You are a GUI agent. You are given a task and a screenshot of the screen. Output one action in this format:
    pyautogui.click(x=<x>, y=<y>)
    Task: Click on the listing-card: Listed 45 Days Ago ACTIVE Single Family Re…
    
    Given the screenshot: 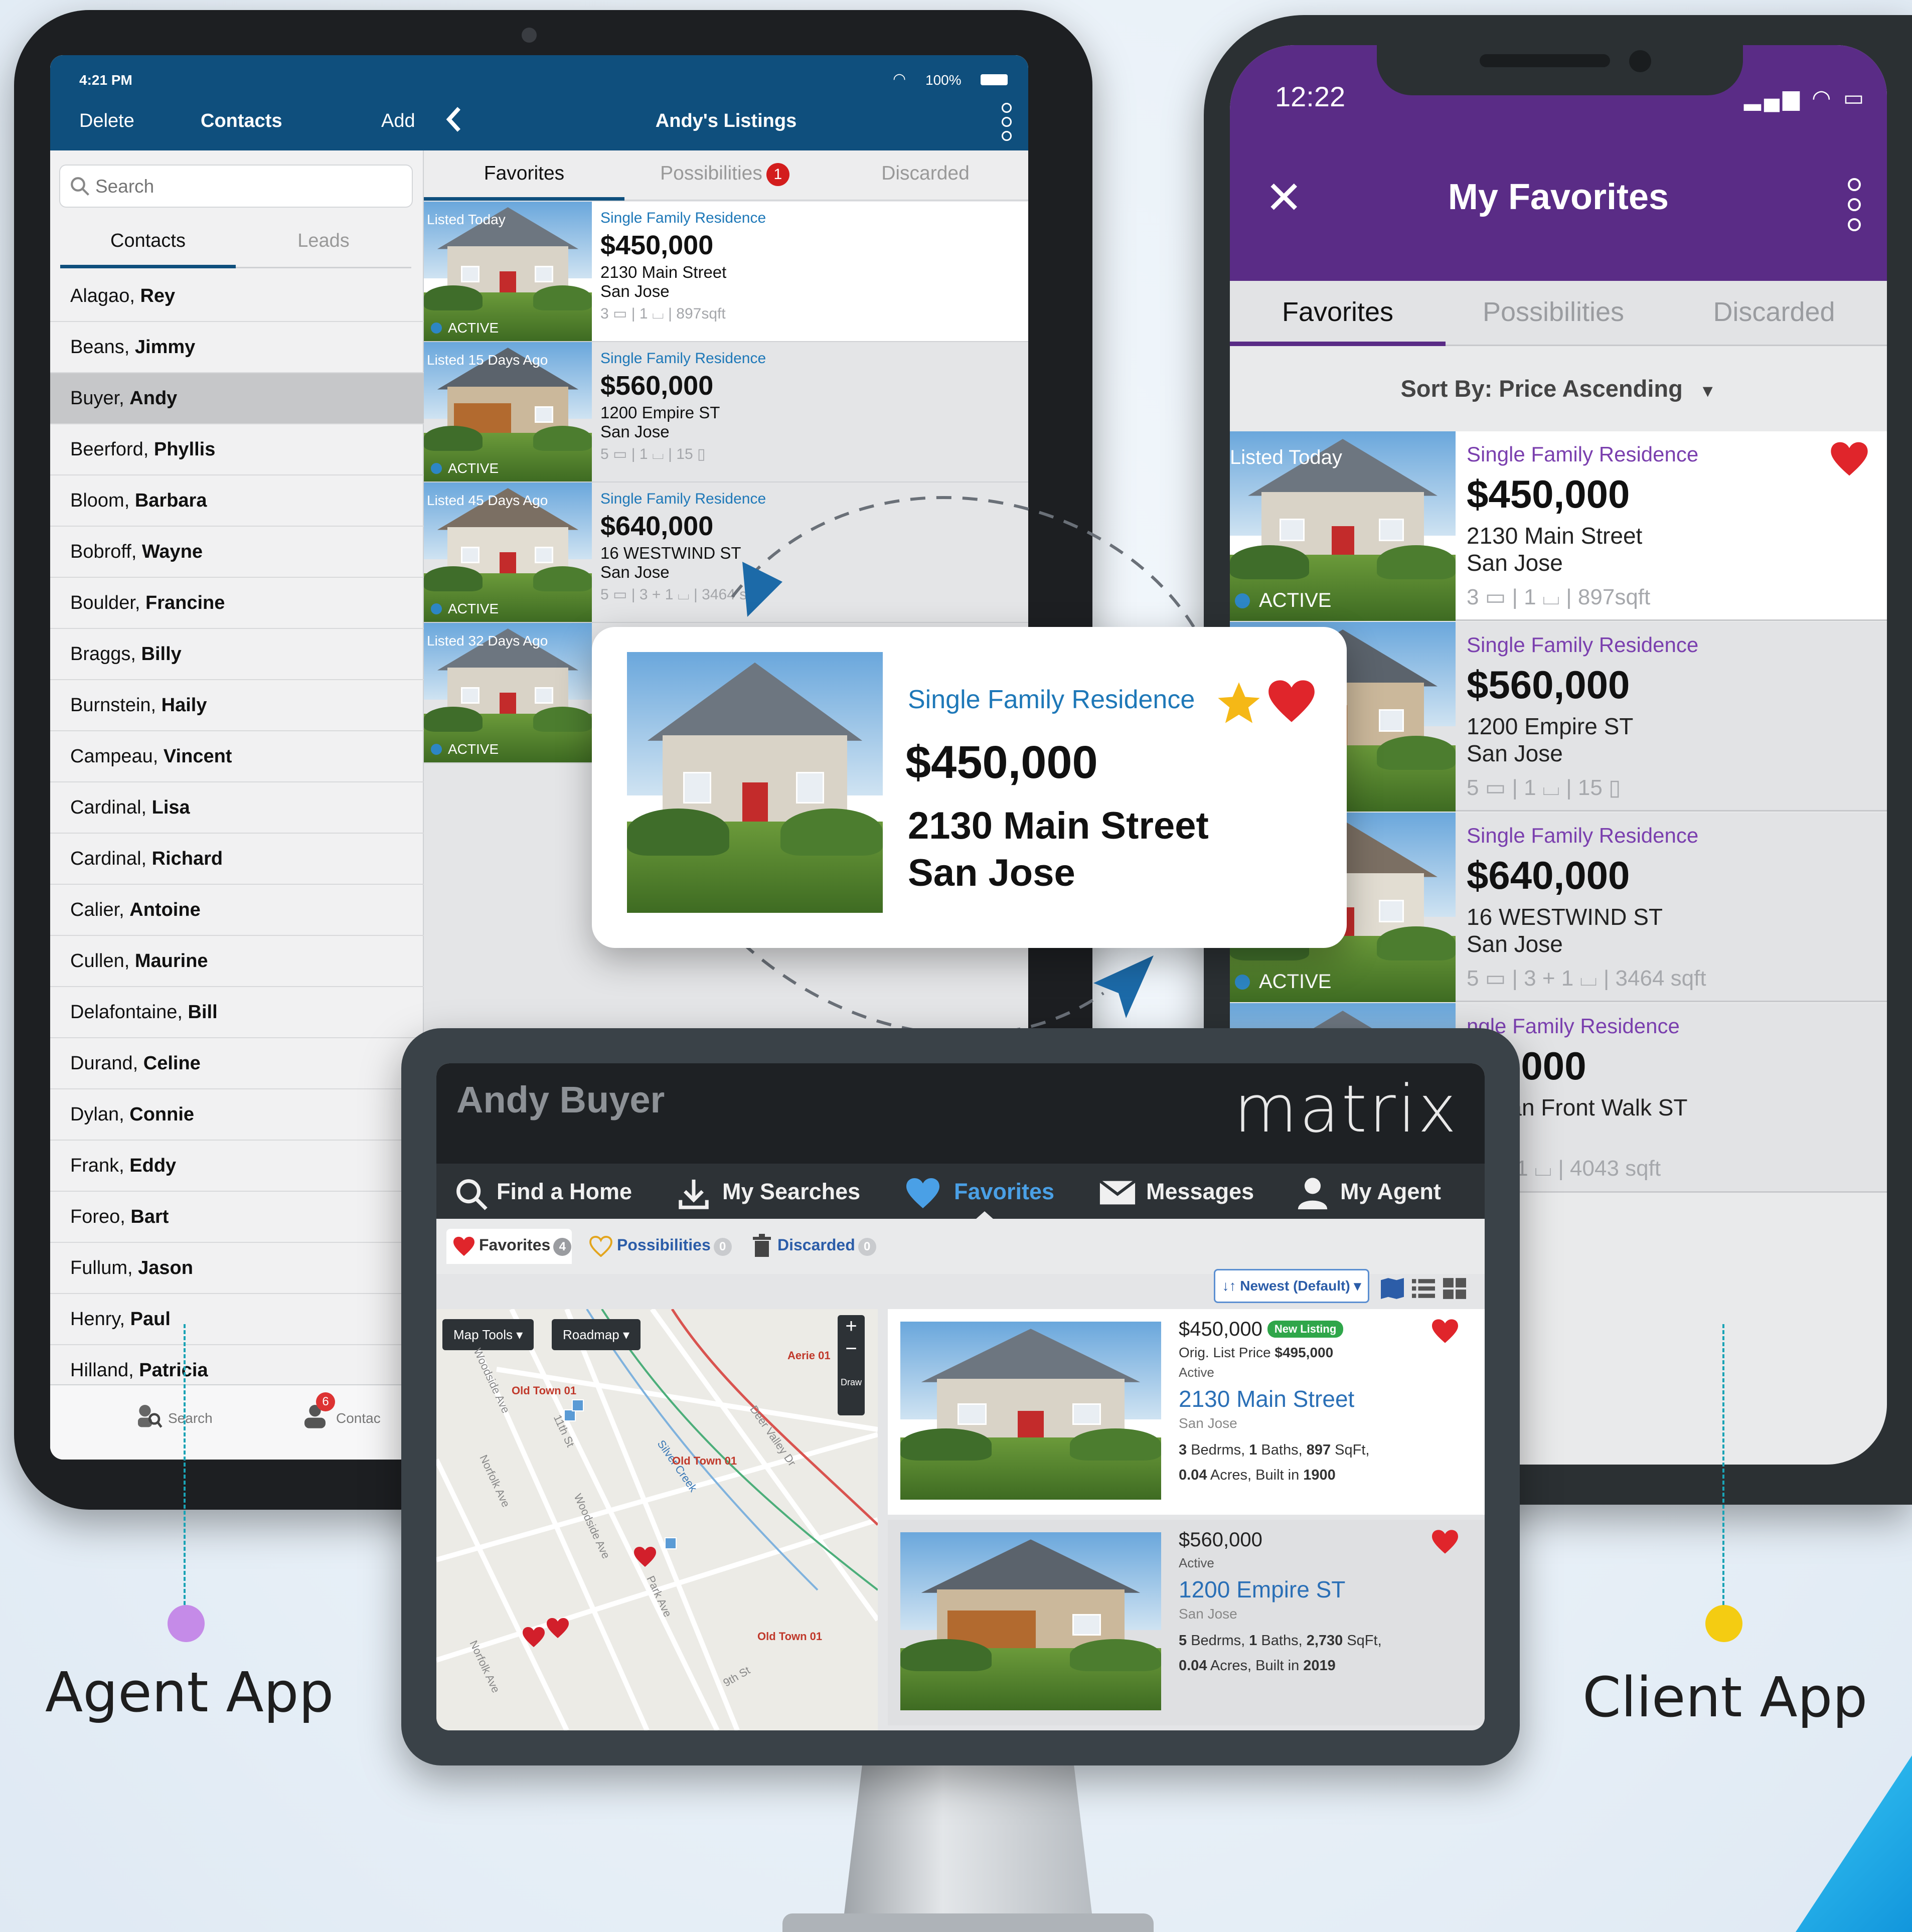 What is the action you would take?
    pyautogui.click(x=726, y=552)
    